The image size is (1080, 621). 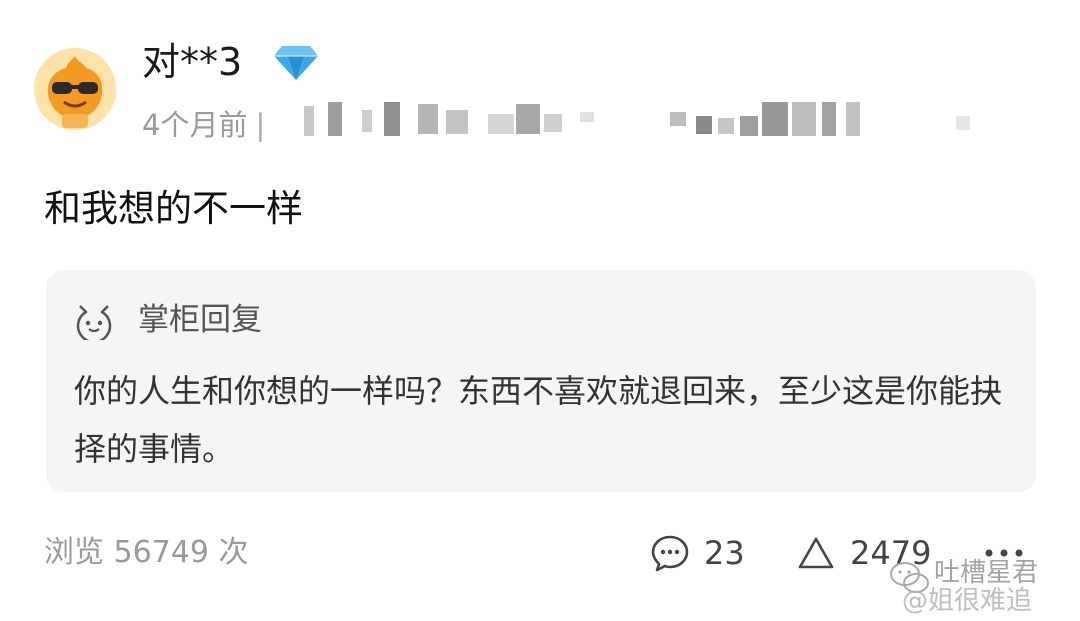 I want to click on comment-text: 和我想的不一样, so click(x=173, y=208).